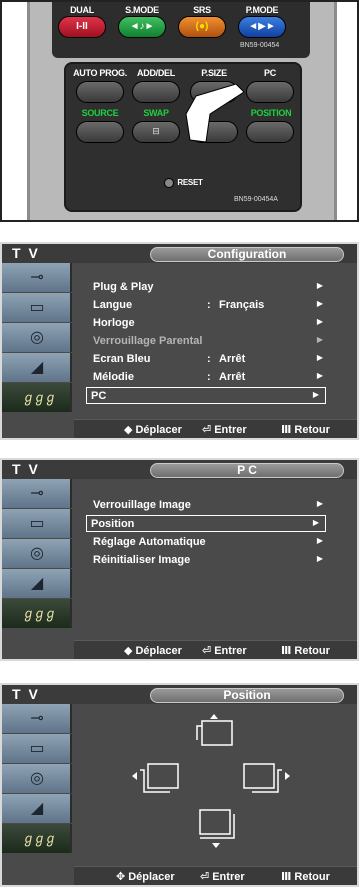 Image resolution: width=359 pixels, height=887 pixels. I want to click on menu-item-label: Réinitialiser Image, so click(142, 560).